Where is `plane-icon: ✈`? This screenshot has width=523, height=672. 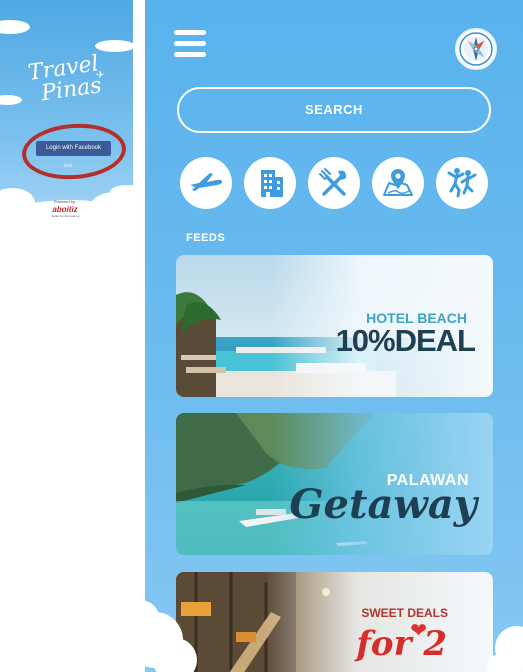 plane-icon: ✈ is located at coordinates (100, 75).